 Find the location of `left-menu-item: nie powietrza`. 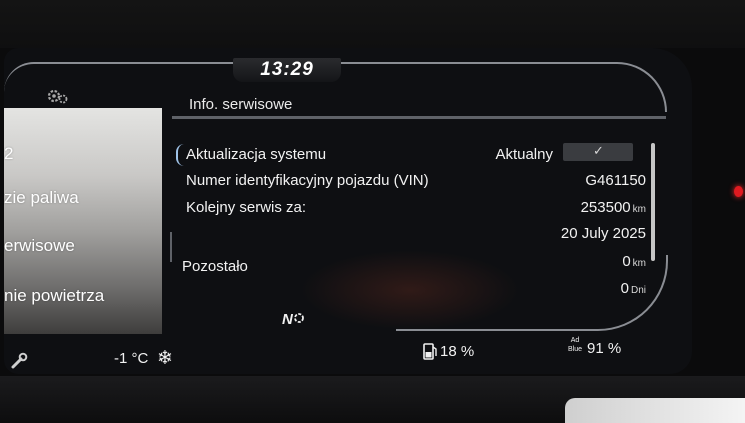

left-menu-item: nie powietrza is located at coordinates (54, 296).